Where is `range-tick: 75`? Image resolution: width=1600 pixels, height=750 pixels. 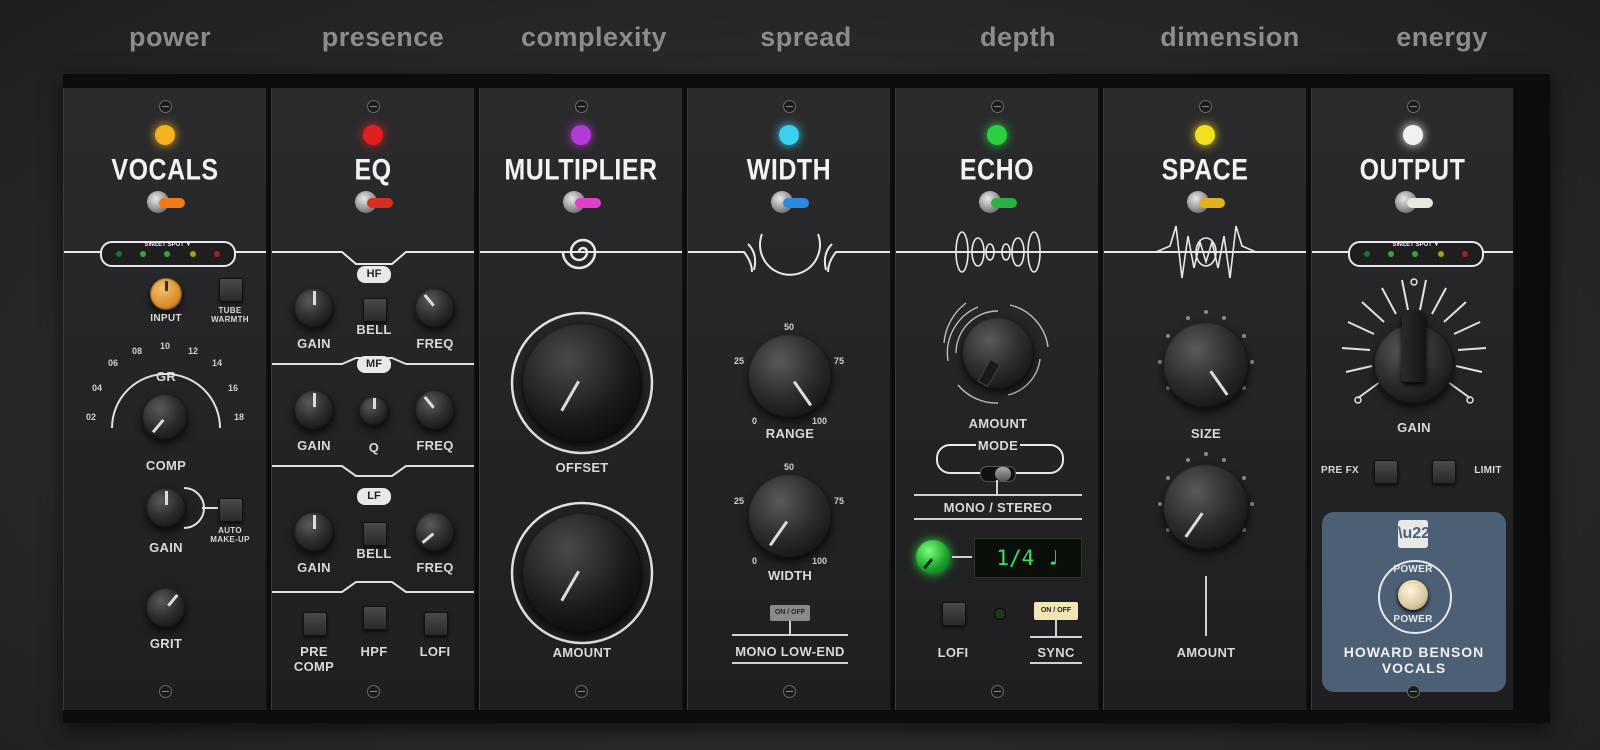
range-tick: 75 is located at coordinates (839, 361).